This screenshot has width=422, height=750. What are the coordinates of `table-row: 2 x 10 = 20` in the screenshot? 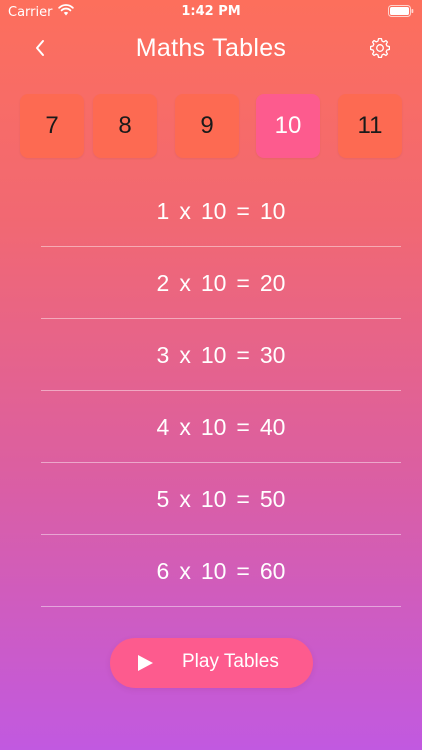 It's located at (221, 283).